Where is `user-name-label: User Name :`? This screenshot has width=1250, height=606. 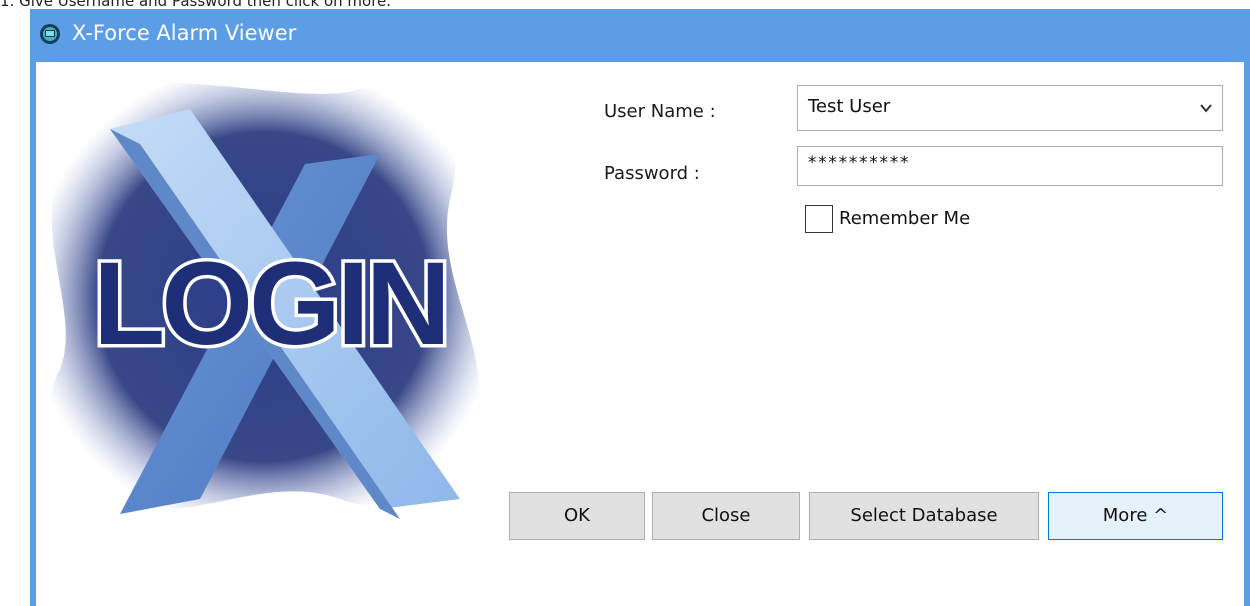 user-name-label: User Name : is located at coordinates (660, 111).